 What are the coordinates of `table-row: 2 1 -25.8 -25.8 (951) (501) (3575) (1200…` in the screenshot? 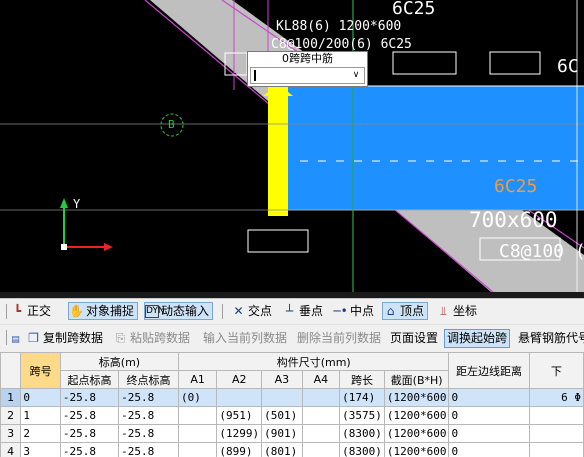 It's located at (292, 415).